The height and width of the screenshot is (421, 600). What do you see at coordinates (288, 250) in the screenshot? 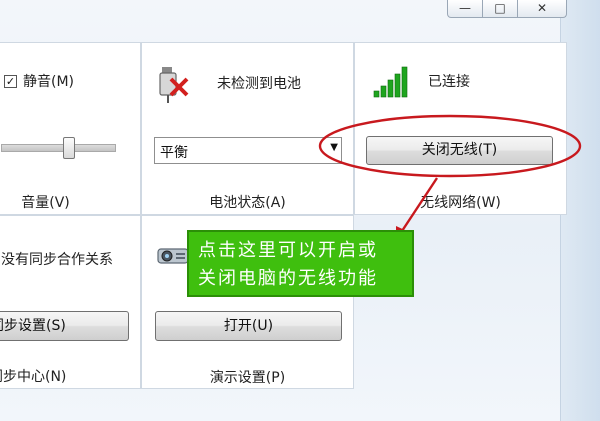
I see `callout-line-1: 点击这里可以开启或` at bounding box center [288, 250].